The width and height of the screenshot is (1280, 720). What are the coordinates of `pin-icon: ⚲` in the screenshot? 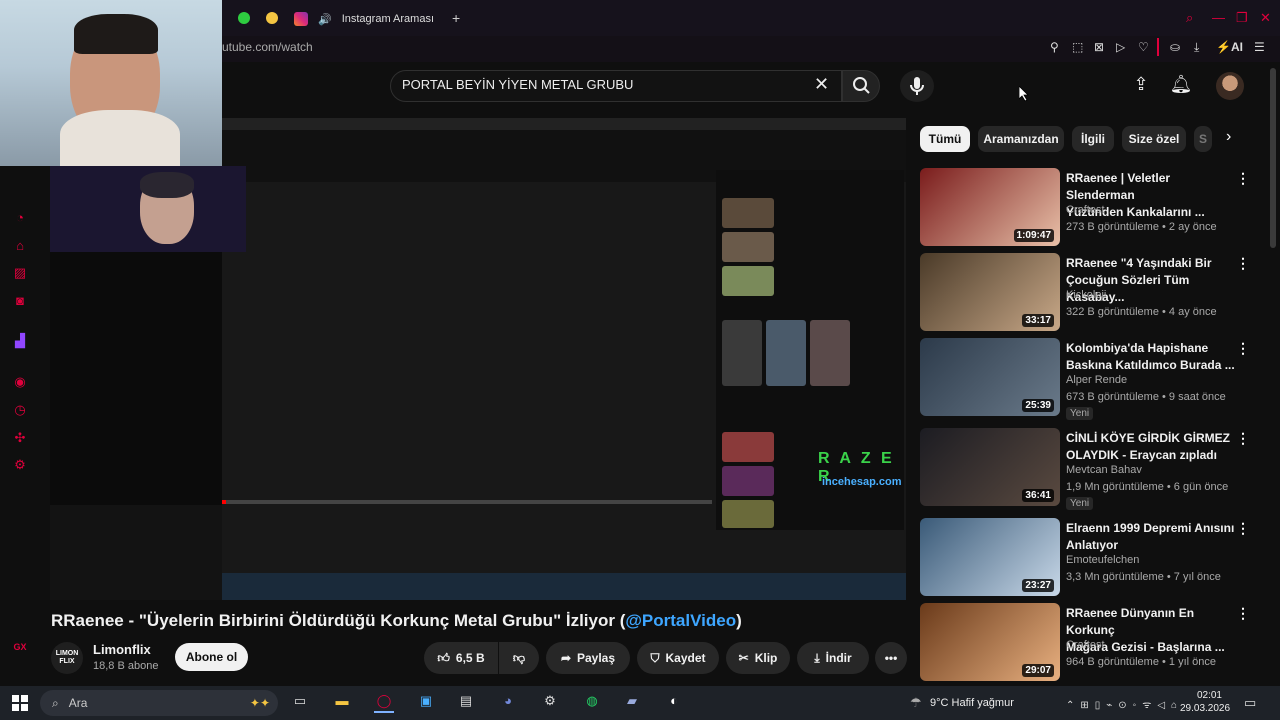 It's located at (1054, 47).